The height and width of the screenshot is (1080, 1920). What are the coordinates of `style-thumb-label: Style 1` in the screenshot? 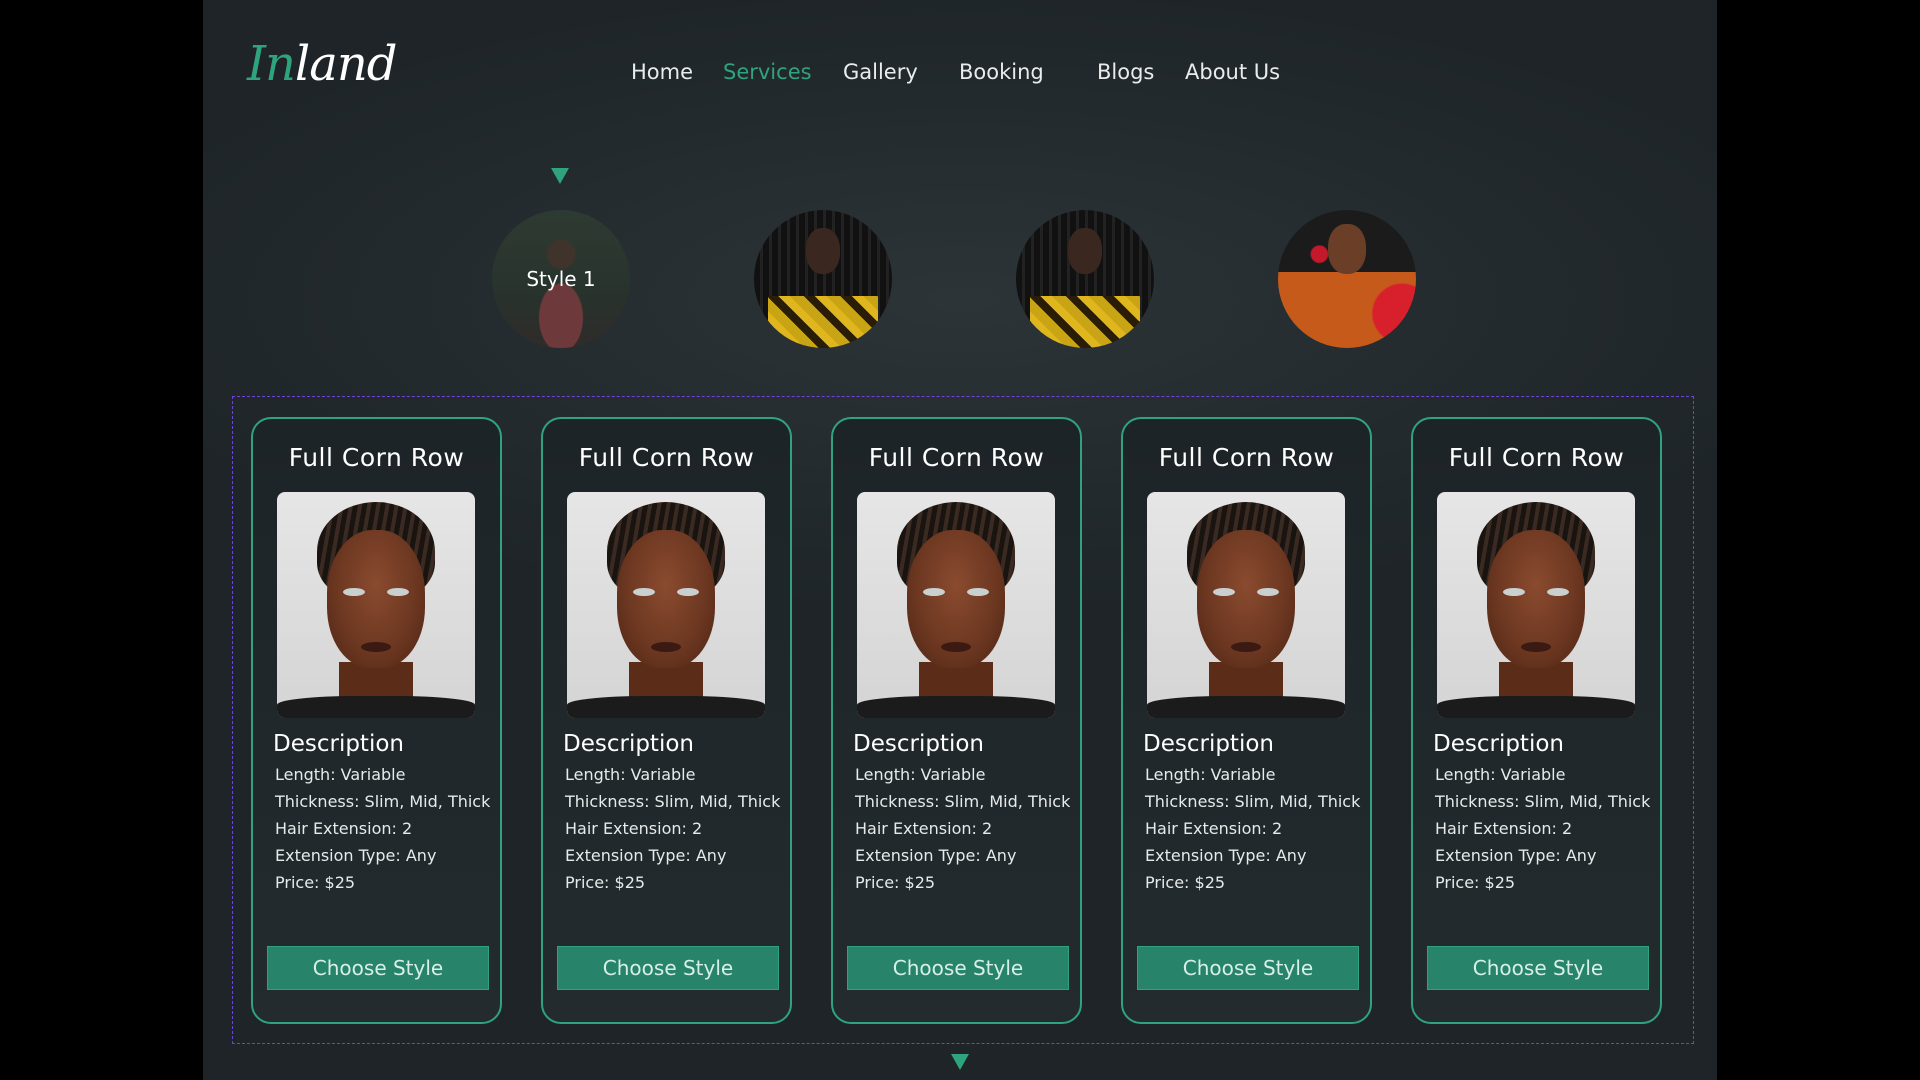 It's located at (561, 279).